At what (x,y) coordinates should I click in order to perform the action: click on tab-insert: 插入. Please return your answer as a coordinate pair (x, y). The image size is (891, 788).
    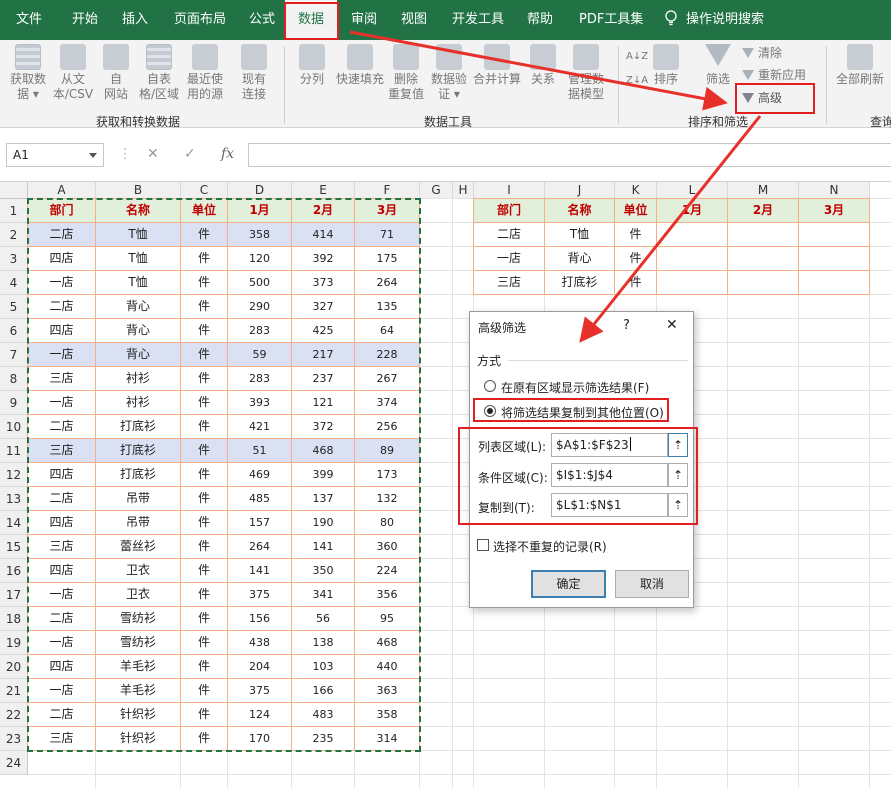
    Looking at the image, I should click on (135, 20).